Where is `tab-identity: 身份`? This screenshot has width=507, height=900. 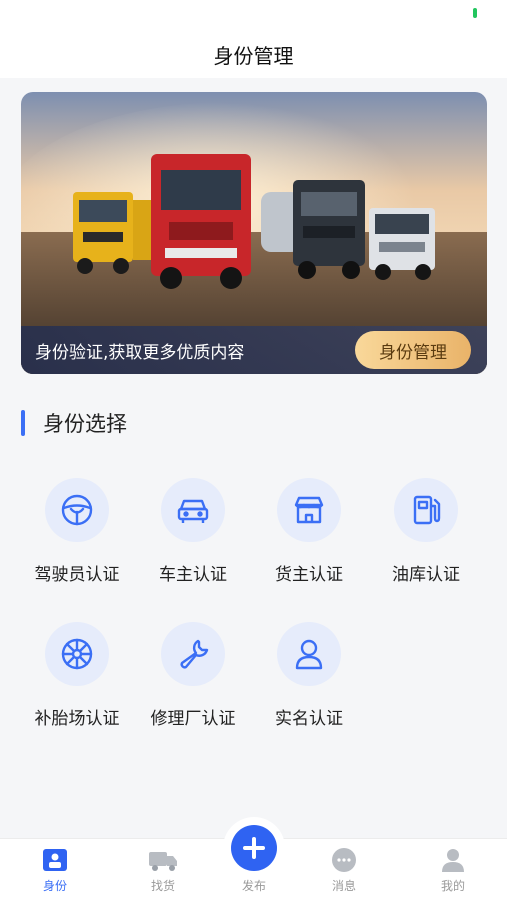 tab-identity: 身份 is located at coordinates (55, 870).